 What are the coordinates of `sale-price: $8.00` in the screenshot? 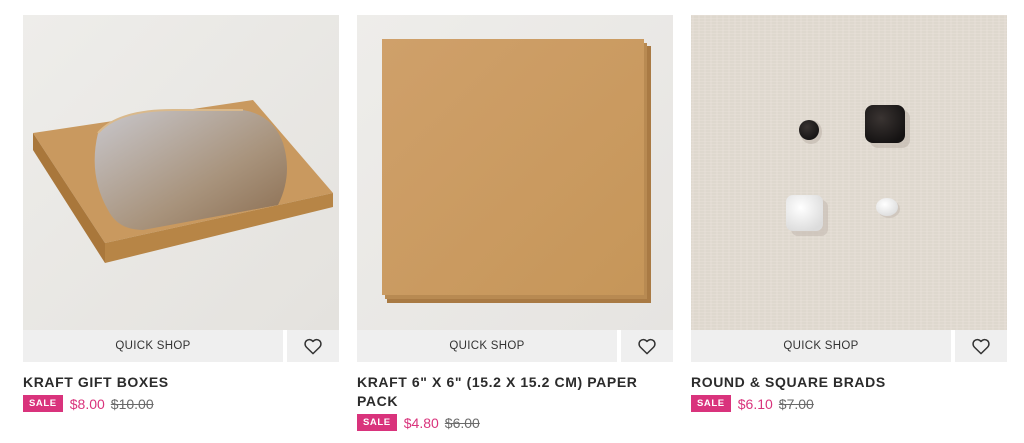 It's located at (87, 403).